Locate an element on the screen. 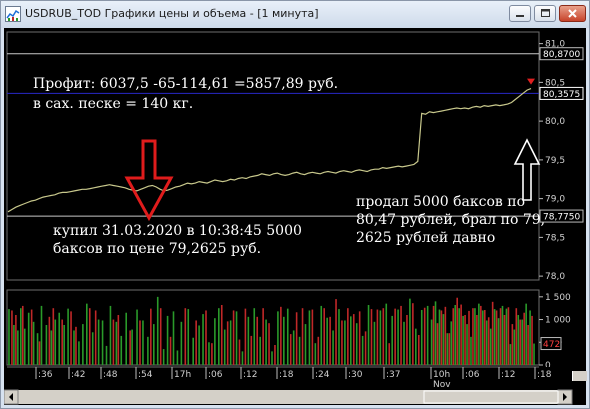  price-tag-label: 80,3575 is located at coordinates (561, 95).